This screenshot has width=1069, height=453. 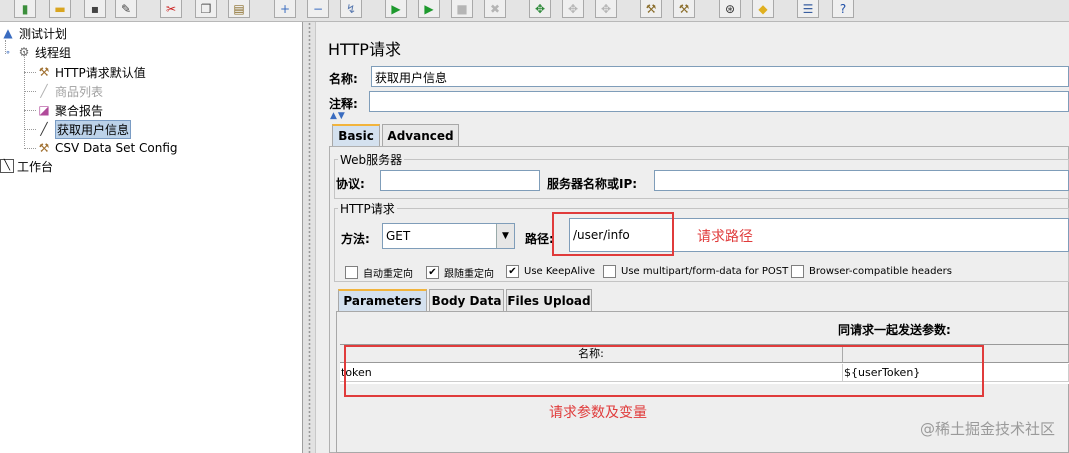 What do you see at coordinates (573, 9) in the screenshot?
I see `remote-stop-icon: ✥` at bounding box center [573, 9].